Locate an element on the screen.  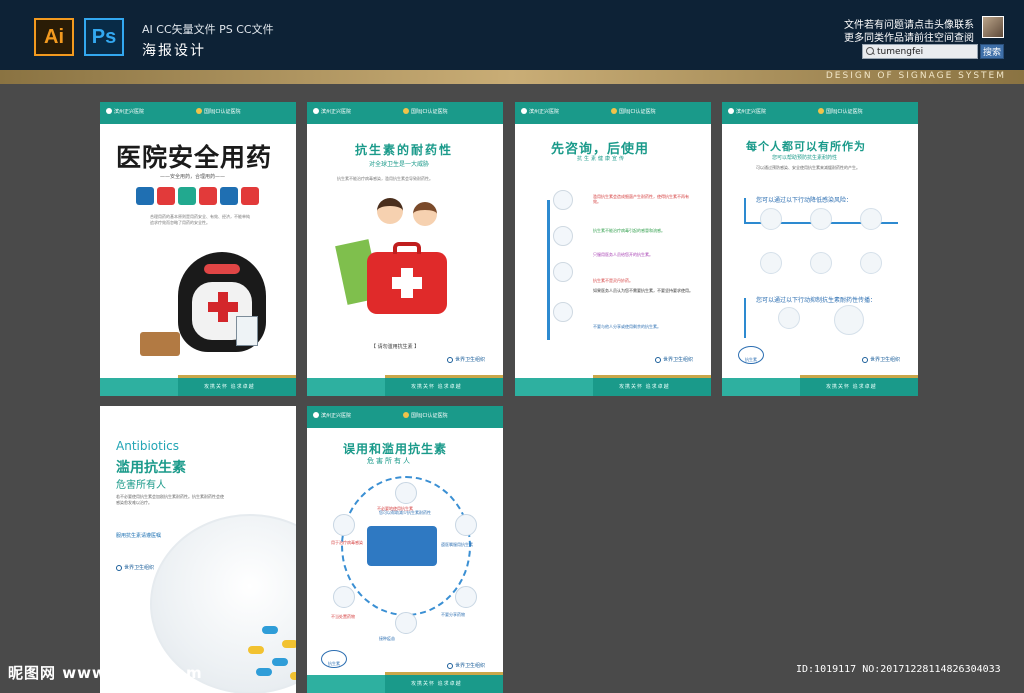
poster-title: 医院安全用药 is located at coordinates (194, 157).